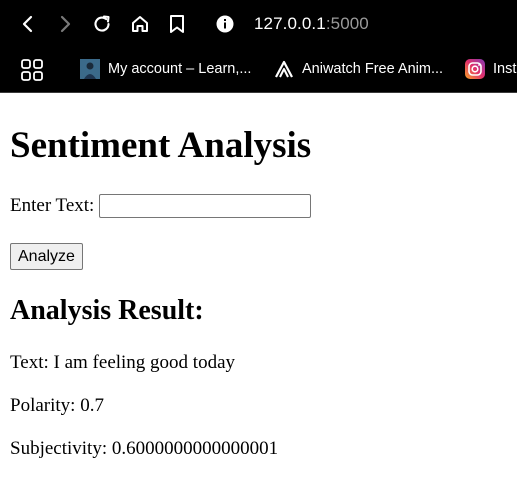 The image size is (517, 499). What do you see at coordinates (347, 23) in the screenshot?
I see `url-port: :5000` at bounding box center [347, 23].